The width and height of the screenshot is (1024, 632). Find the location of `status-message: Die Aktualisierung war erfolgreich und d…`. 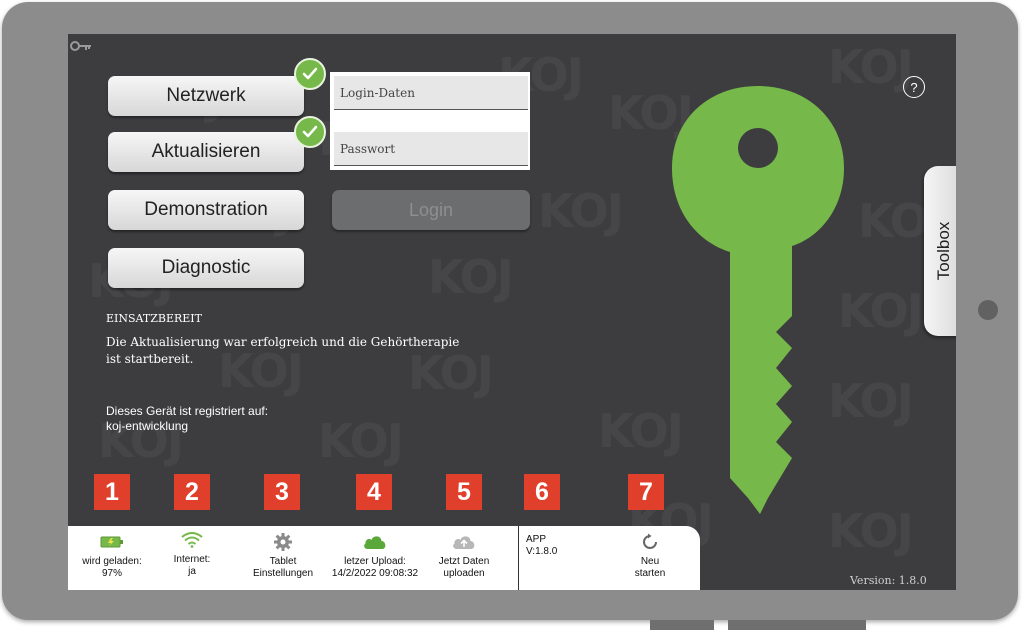

status-message: Die Aktualisierung war erfolgreich und d… is located at coordinates (283, 350).